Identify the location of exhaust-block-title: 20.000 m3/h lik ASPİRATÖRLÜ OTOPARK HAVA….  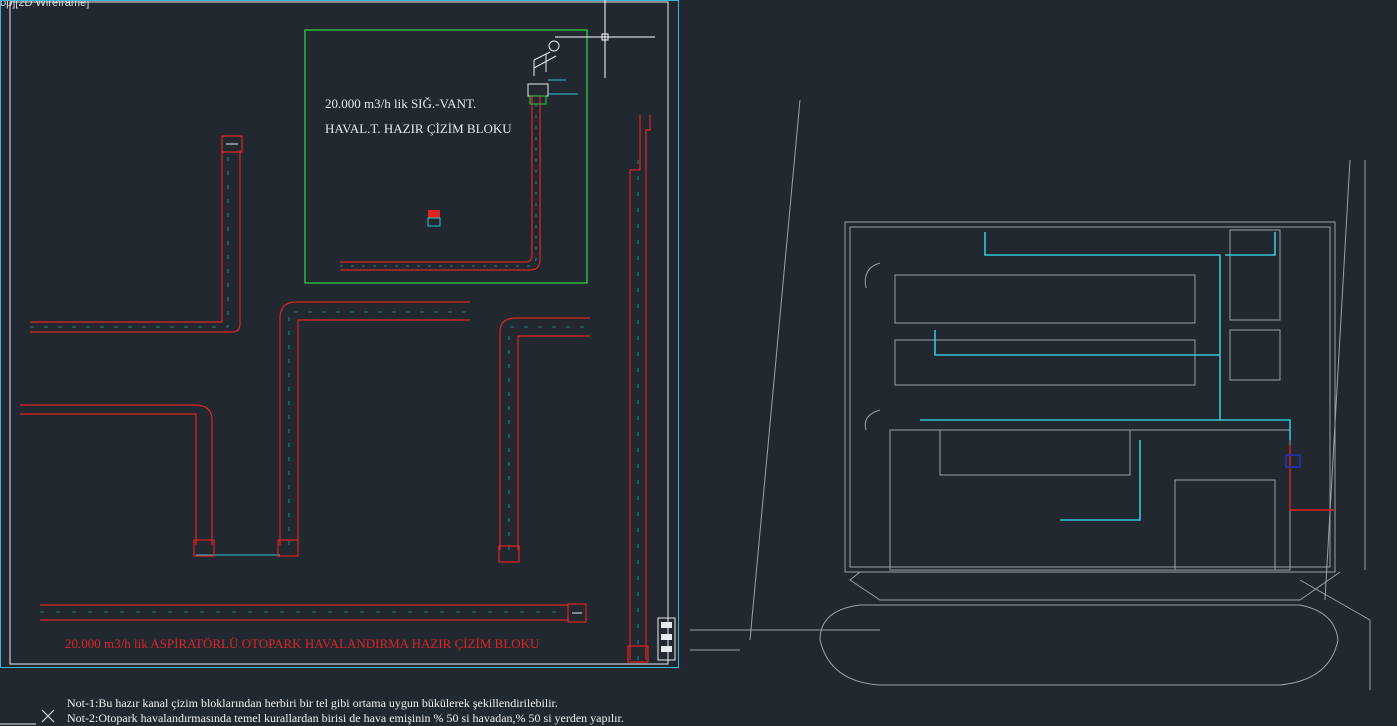
(302, 643).